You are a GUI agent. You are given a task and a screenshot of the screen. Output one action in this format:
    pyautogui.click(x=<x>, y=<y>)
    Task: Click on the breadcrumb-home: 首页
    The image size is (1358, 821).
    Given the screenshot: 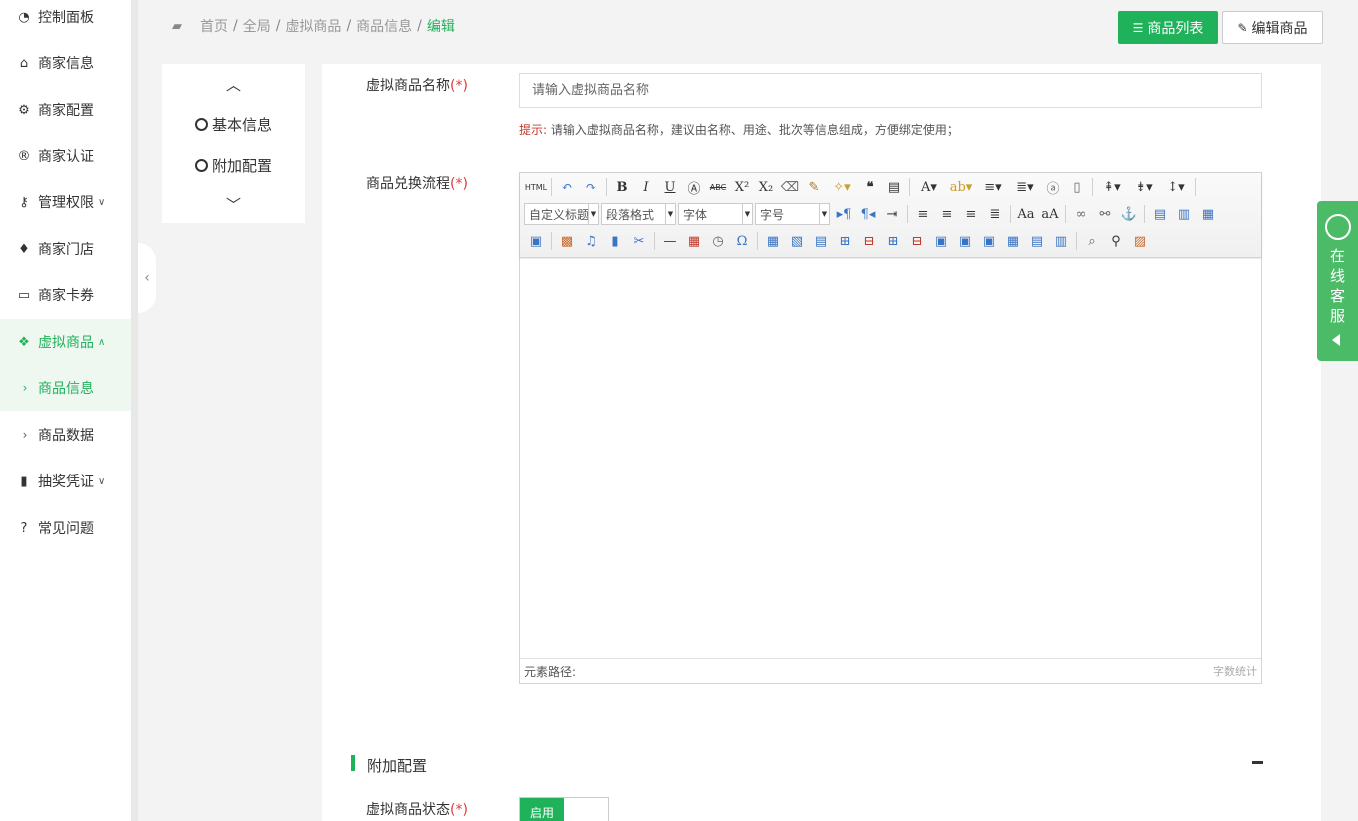 What is the action you would take?
    pyautogui.click(x=214, y=26)
    